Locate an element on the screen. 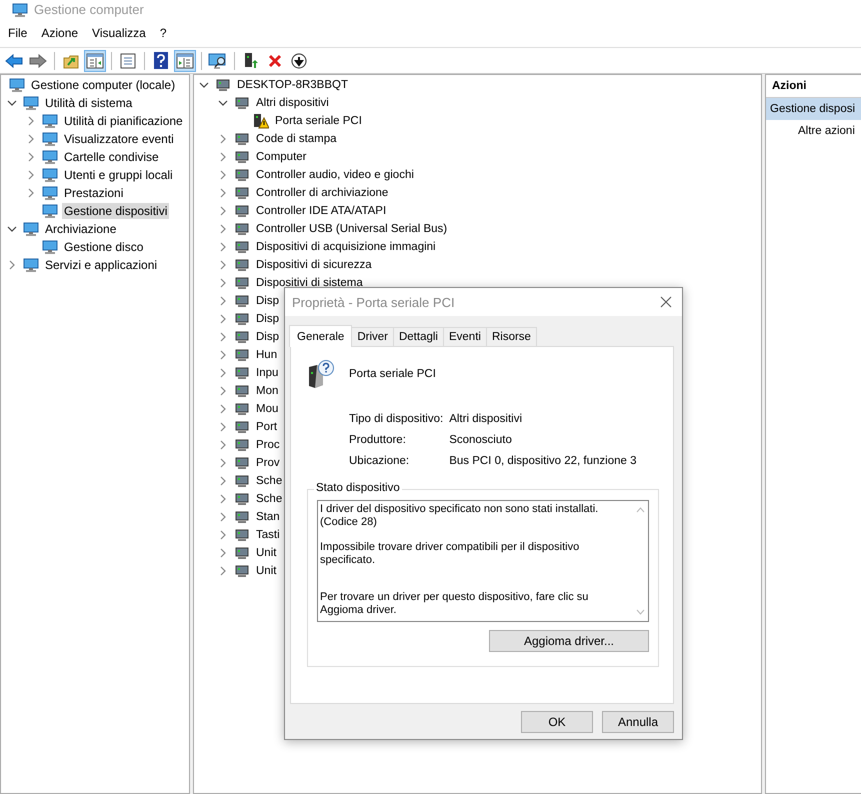  menu-item: File is located at coordinates (17, 33).